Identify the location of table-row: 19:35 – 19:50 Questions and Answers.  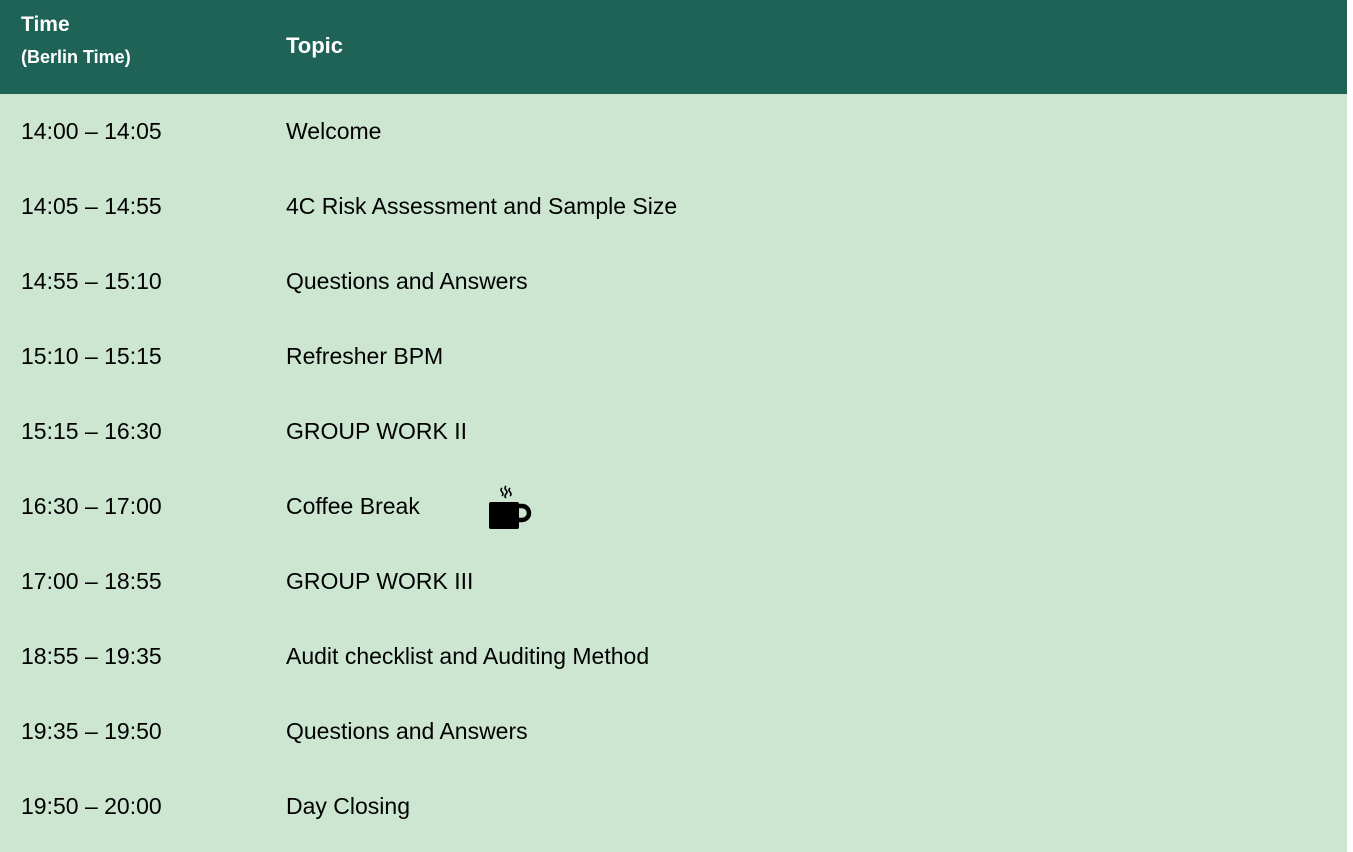
(673, 731).